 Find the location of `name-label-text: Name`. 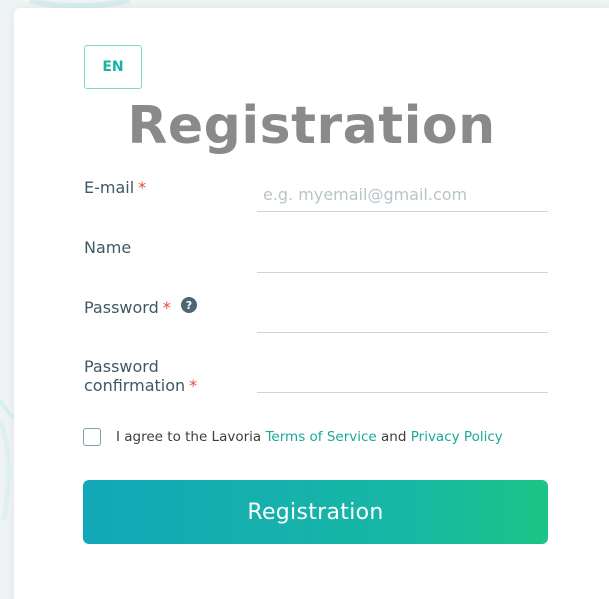

name-label-text: Name is located at coordinates (108, 247).